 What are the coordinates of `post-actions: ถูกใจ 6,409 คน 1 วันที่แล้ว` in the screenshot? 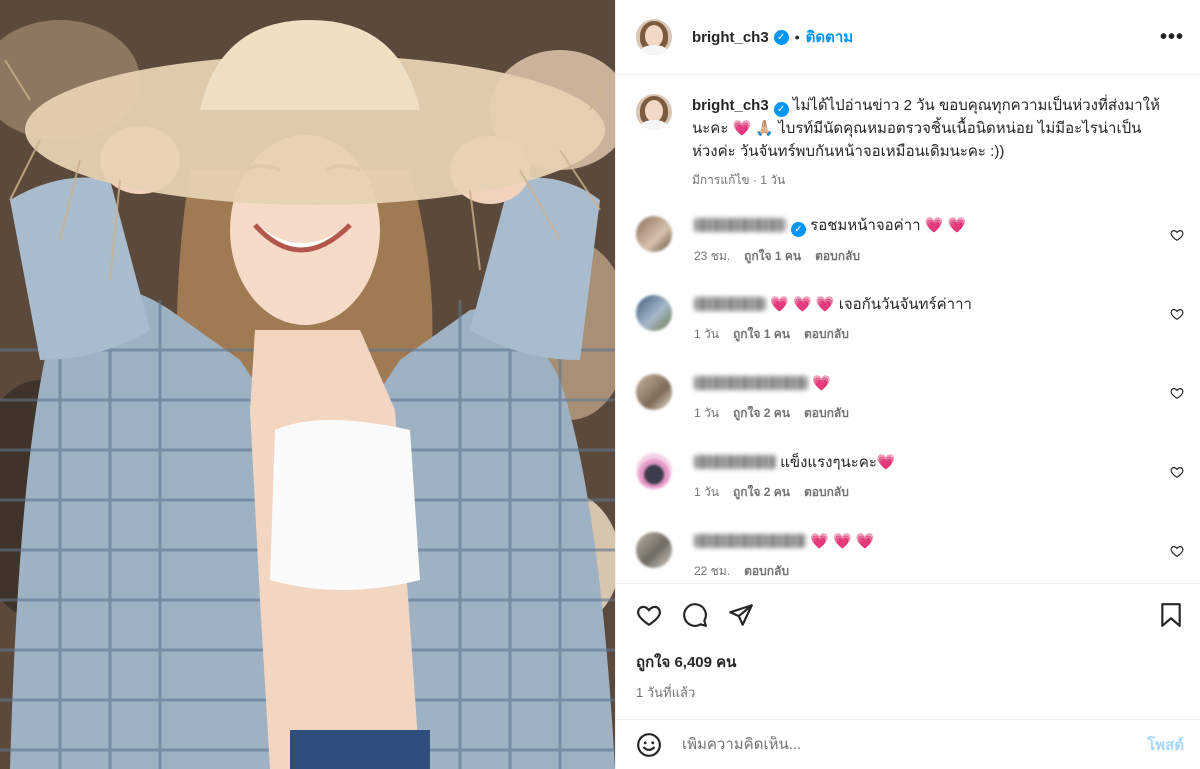 It's located at (908, 651).